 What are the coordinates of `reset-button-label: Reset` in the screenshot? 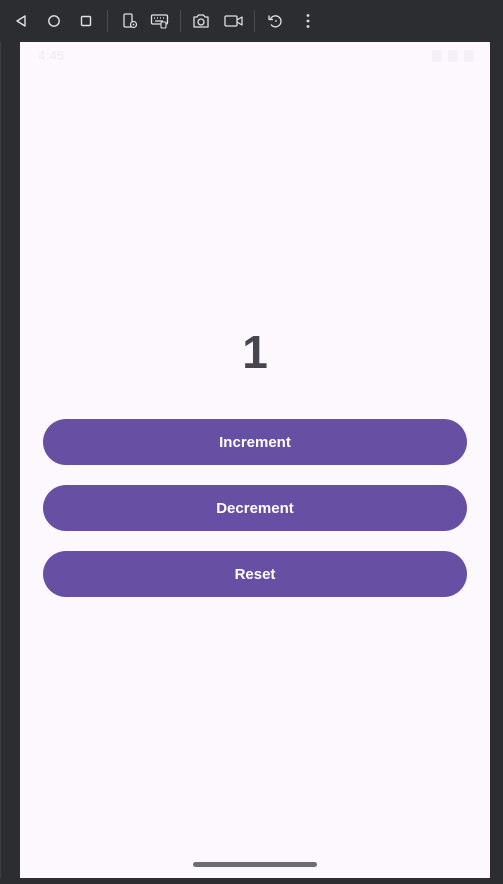 It's located at (255, 574).